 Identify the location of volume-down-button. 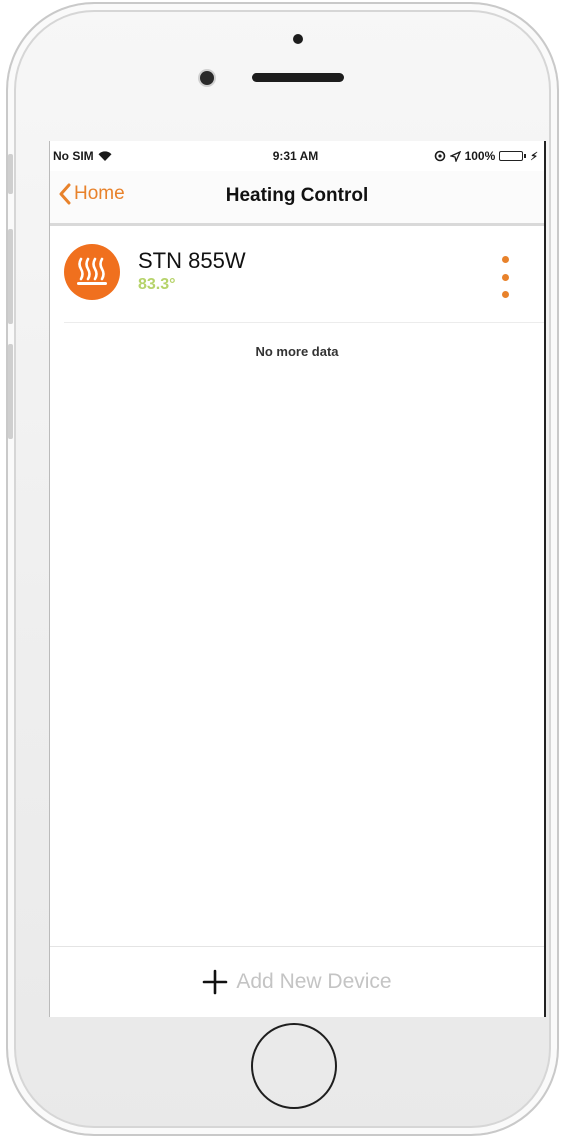
(10, 391).